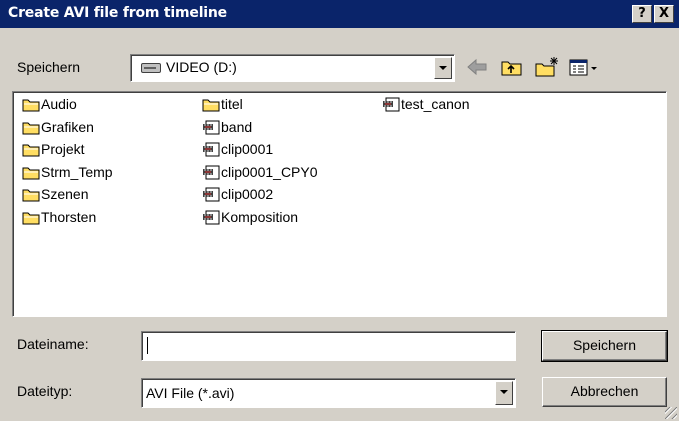  I want to click on item-name: Audio, so click(59, 104).